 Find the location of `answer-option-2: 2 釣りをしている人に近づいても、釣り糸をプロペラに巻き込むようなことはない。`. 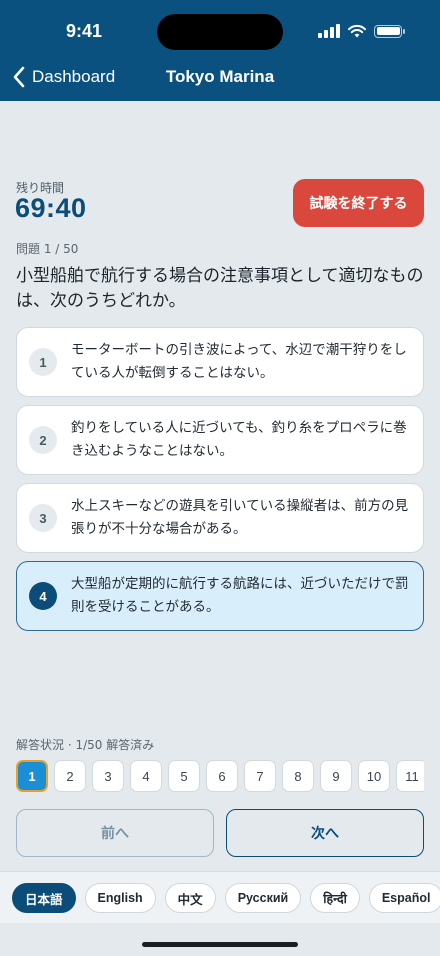

answer-option-2: 2 釣りをしている人に近づいても、釣り糸をプロペラに巻き込むようなことはない。 is located at coordinates (220, 440).